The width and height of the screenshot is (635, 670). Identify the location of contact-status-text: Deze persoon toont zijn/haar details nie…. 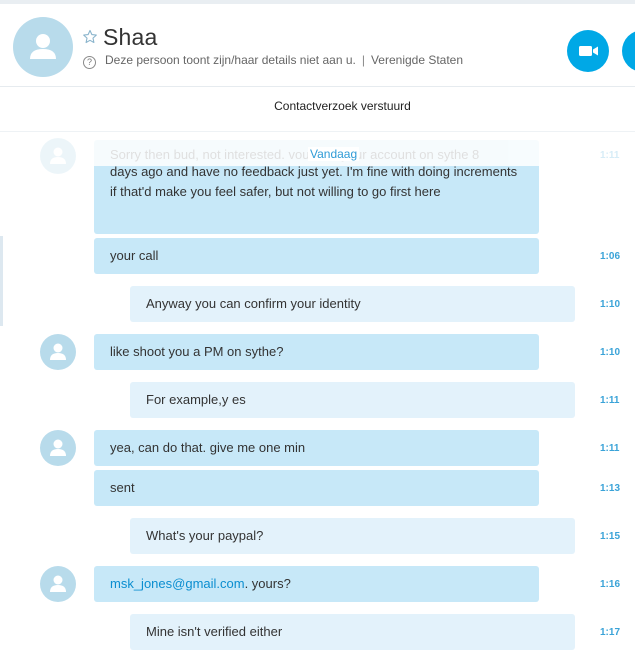
(230, 60).